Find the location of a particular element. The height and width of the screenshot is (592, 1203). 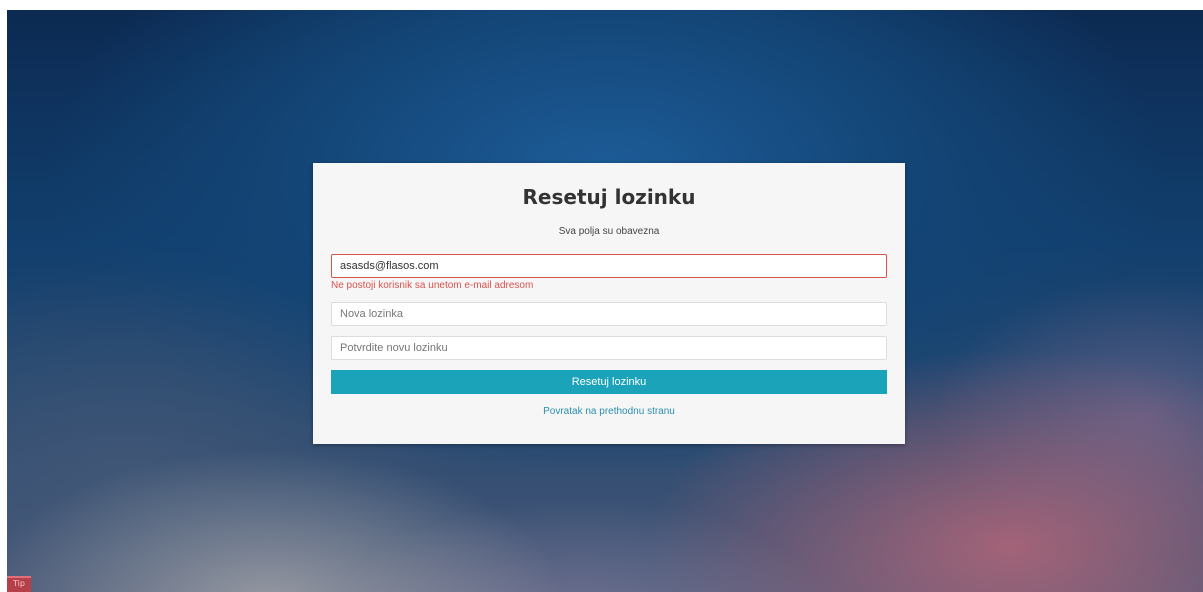

required-fields-note: Sva polja su obavezna is located at coordinates (609, 231).